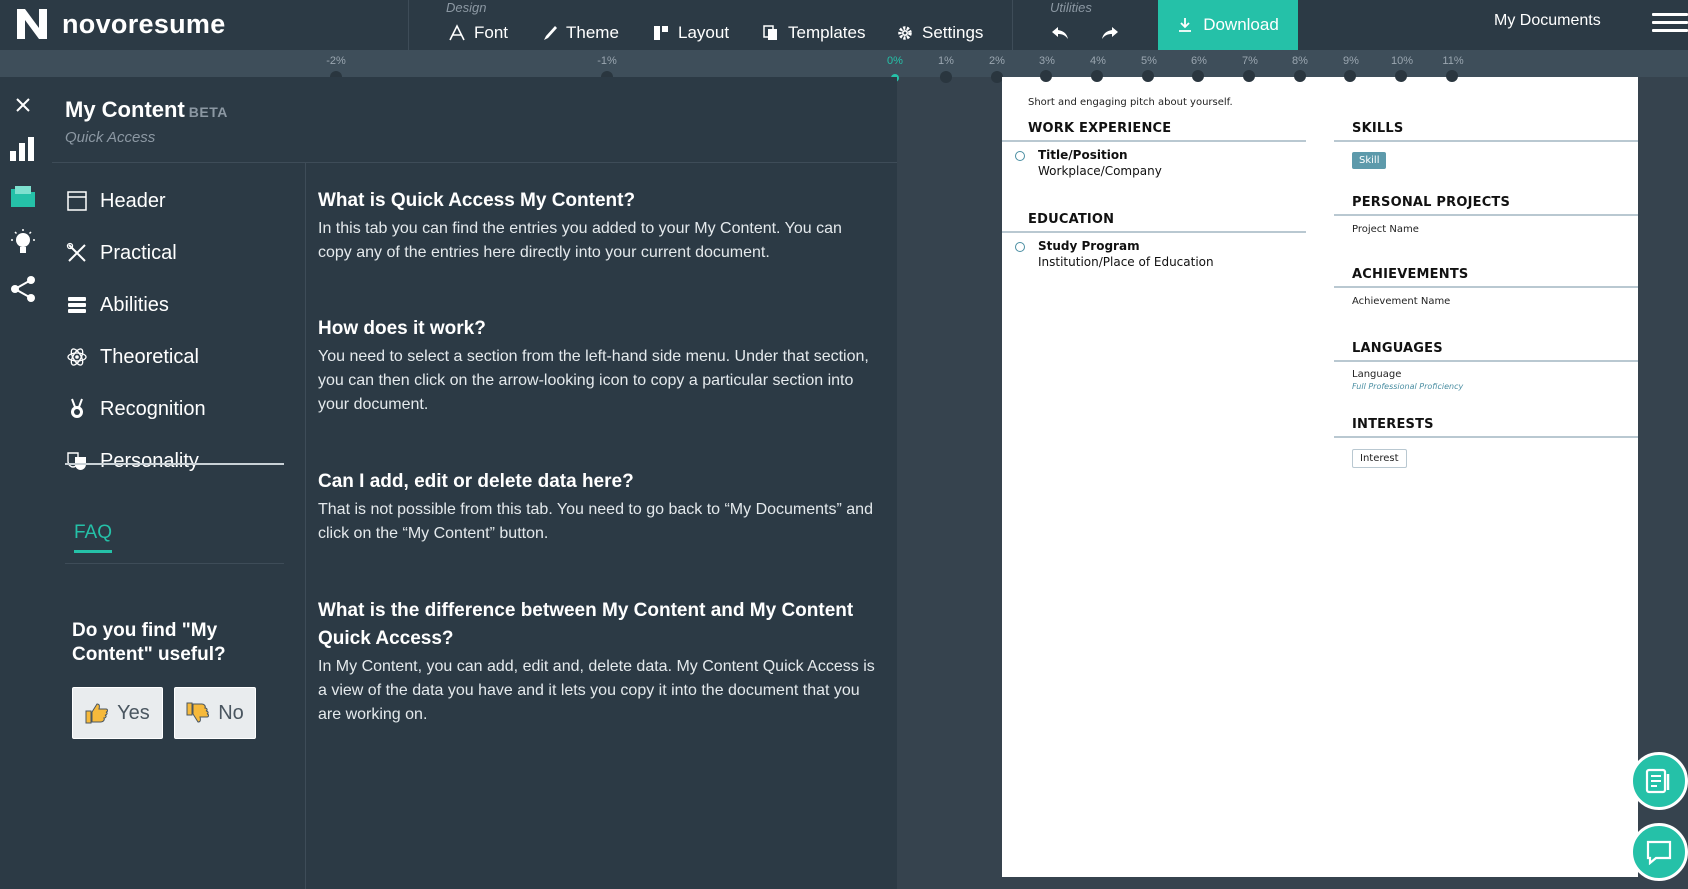 This screenshot has width=1688, height=889. Describe the element at coordinates (895, 61) in the screenshot. I see `ruler-tick-active: 0%` at that location.